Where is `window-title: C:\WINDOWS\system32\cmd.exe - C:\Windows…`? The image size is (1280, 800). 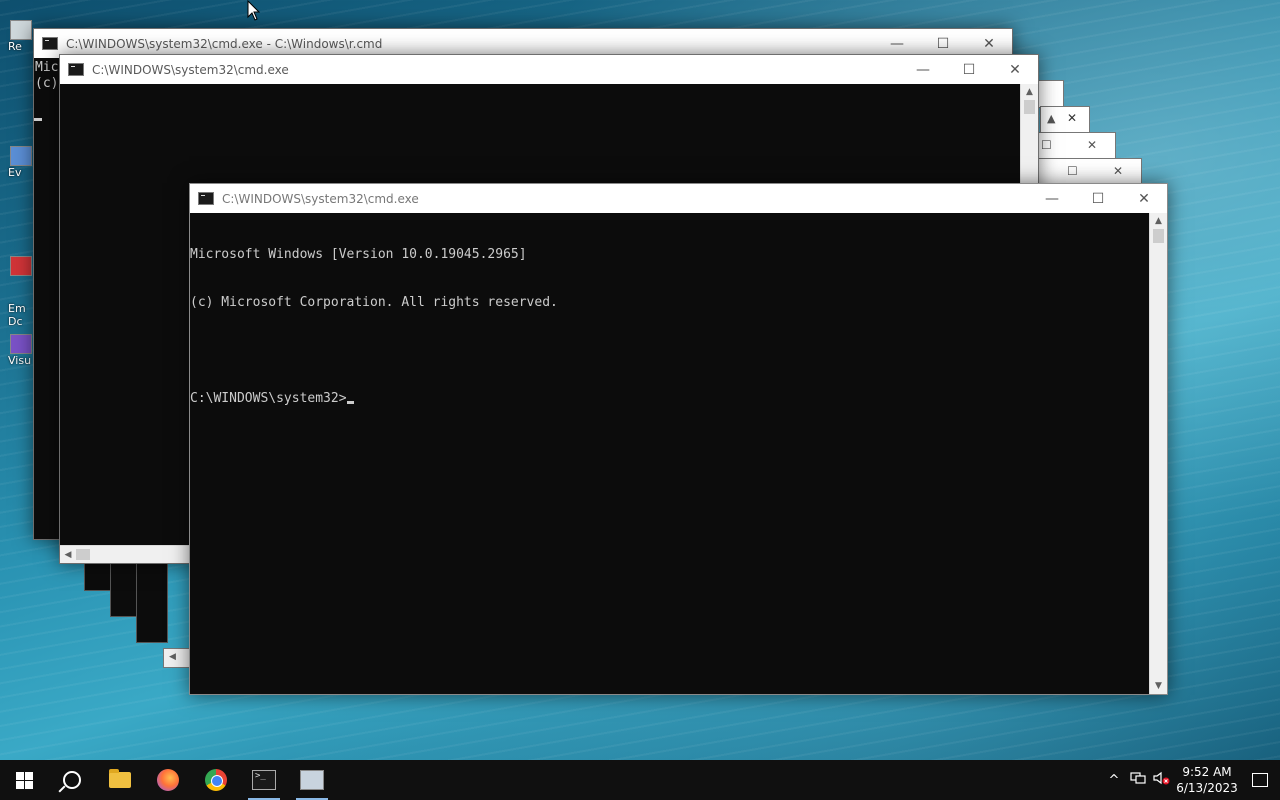
window-title: C:\WINDOWS\system32\cmd.exe - C:\Windows… is located at coordinates (224, 43).